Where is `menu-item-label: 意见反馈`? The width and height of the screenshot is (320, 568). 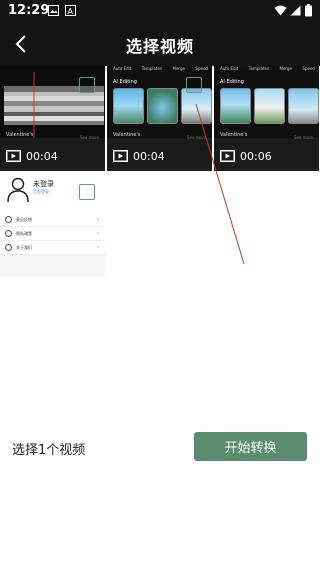
menu-item-label: 意见反馈 is located at coordinates (24, 219).